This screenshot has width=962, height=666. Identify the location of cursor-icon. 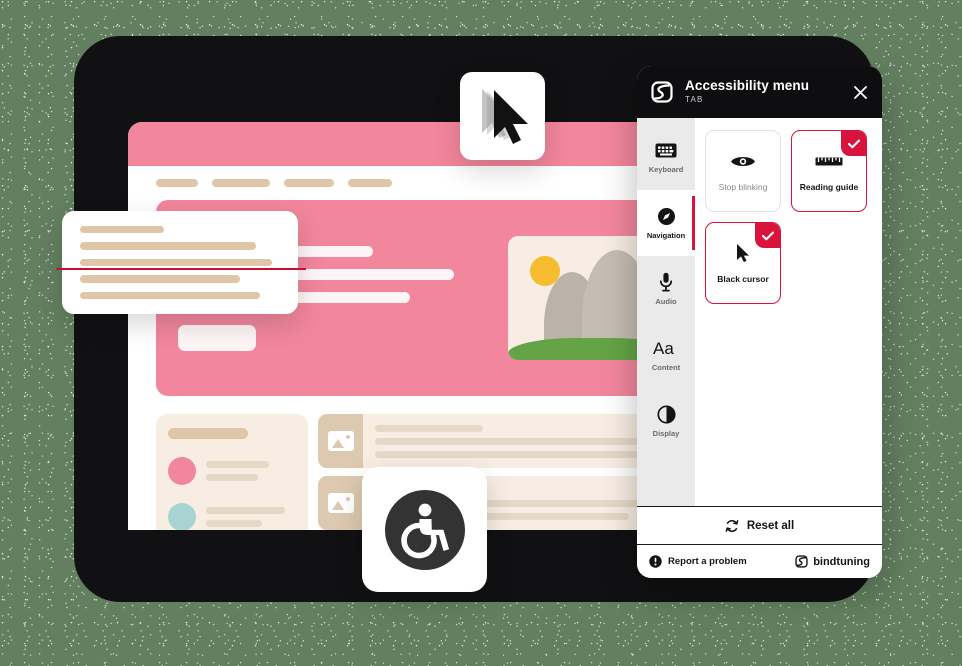
(743, 254).